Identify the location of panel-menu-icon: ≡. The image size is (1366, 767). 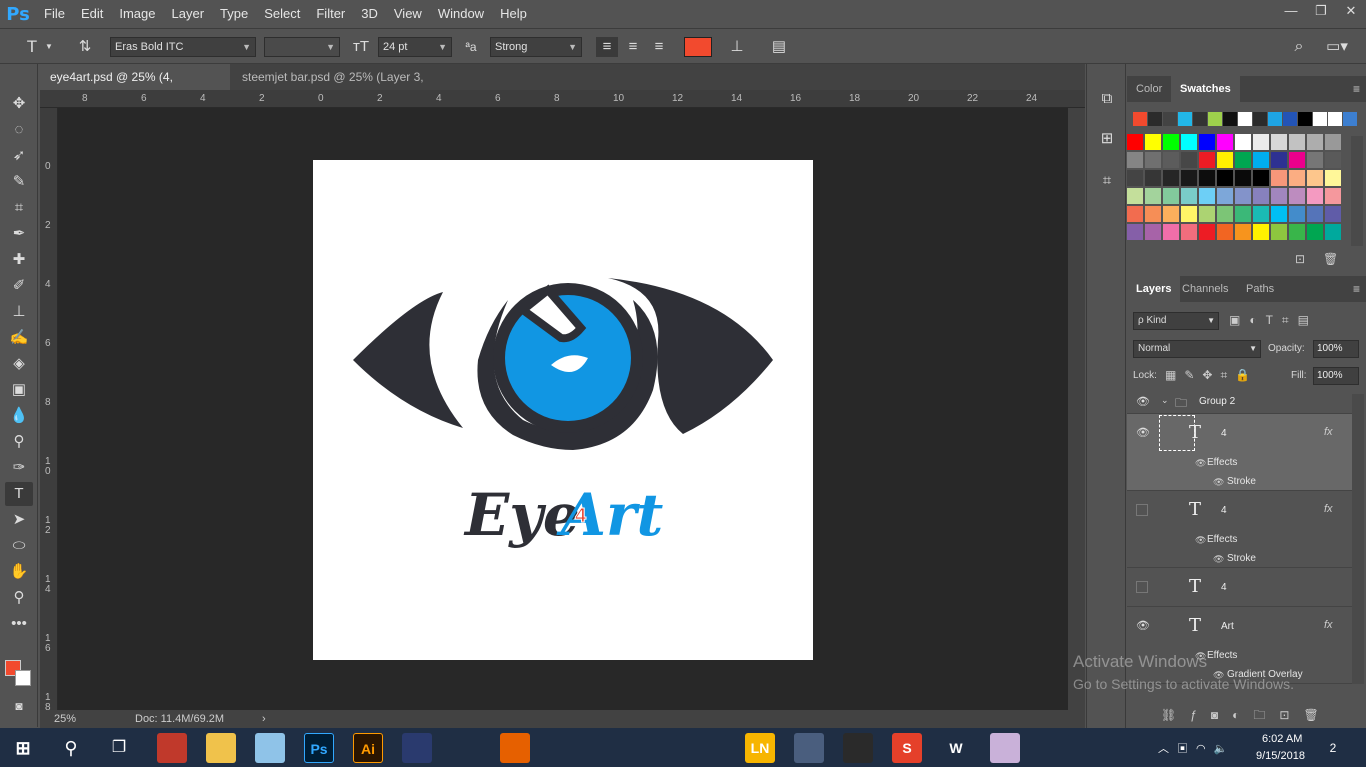
(1356, 289).